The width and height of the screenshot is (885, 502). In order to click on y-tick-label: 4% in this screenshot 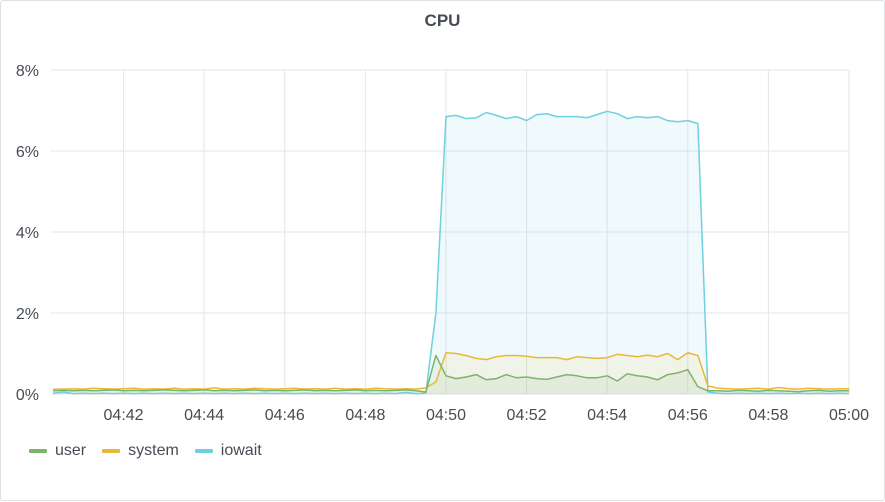, I will do `click(27, 233)`.